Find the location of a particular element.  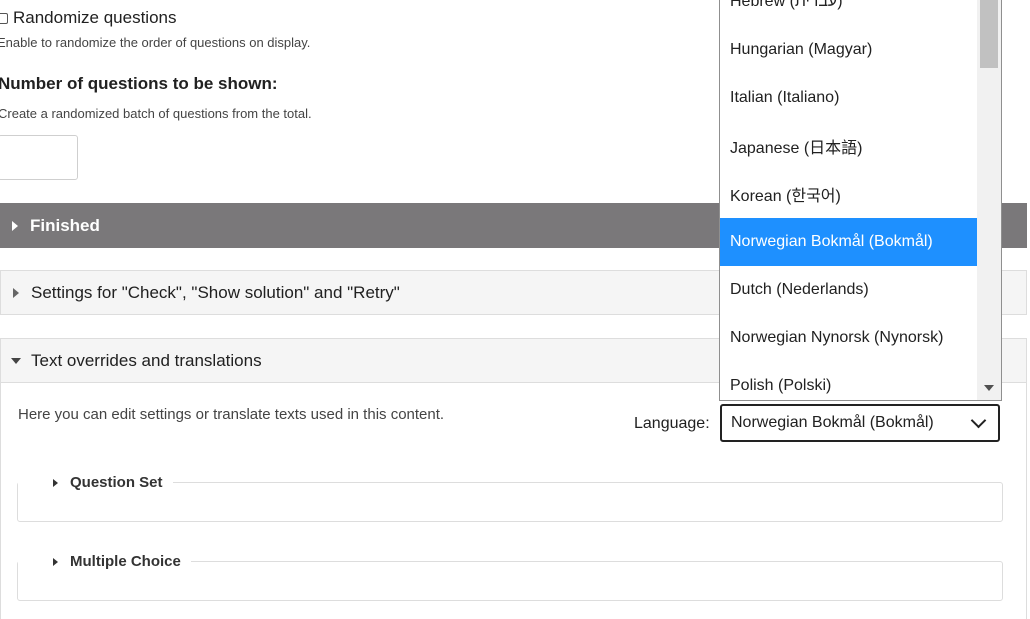

randomize-checkbox is located at coordinates (4, 18).